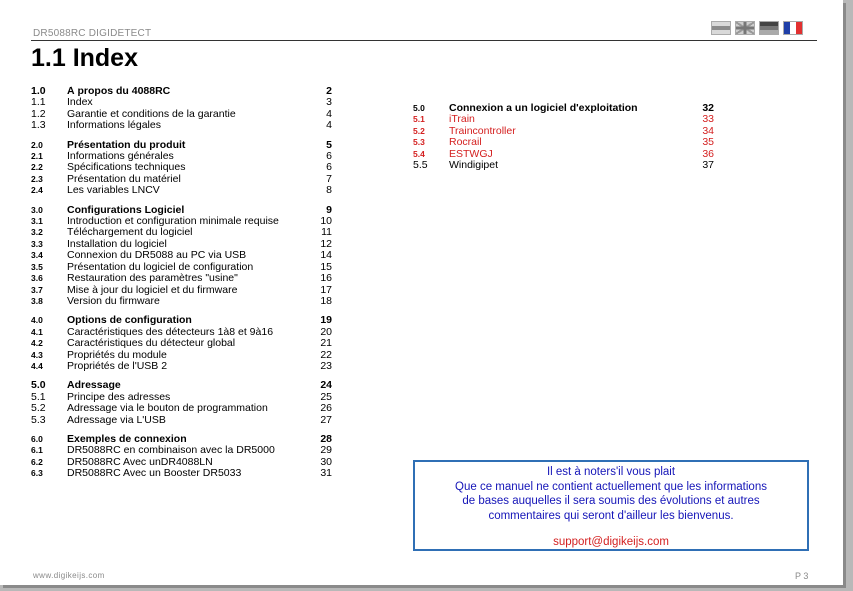  Describe the element at coordinates (181, 145) in the screenshot. I see `toc-entry: 2.0 Présentation du produit 5` at that location.